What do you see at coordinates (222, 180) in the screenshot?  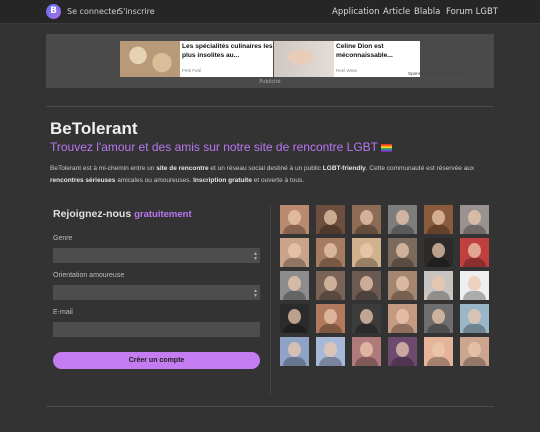 I see `description-highlight: Inscription gratuite` at bounding box center [222, 180].